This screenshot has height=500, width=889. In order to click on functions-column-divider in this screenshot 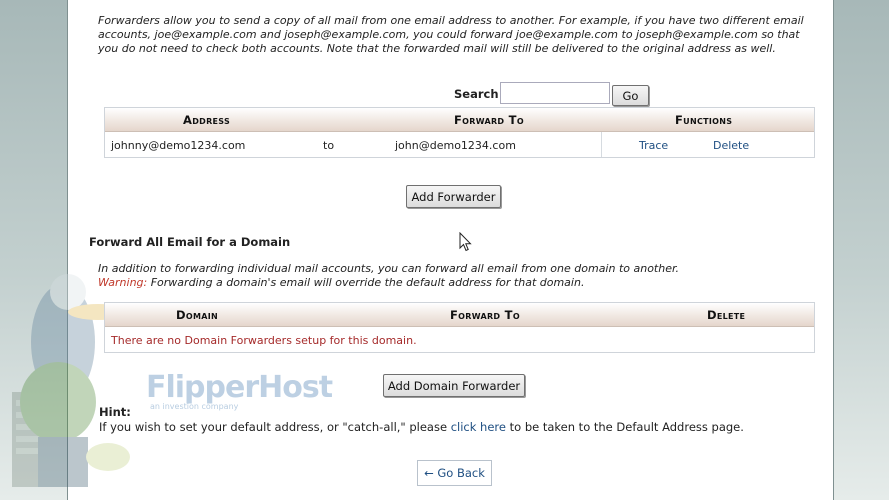, I will do `click(601, 144)`.